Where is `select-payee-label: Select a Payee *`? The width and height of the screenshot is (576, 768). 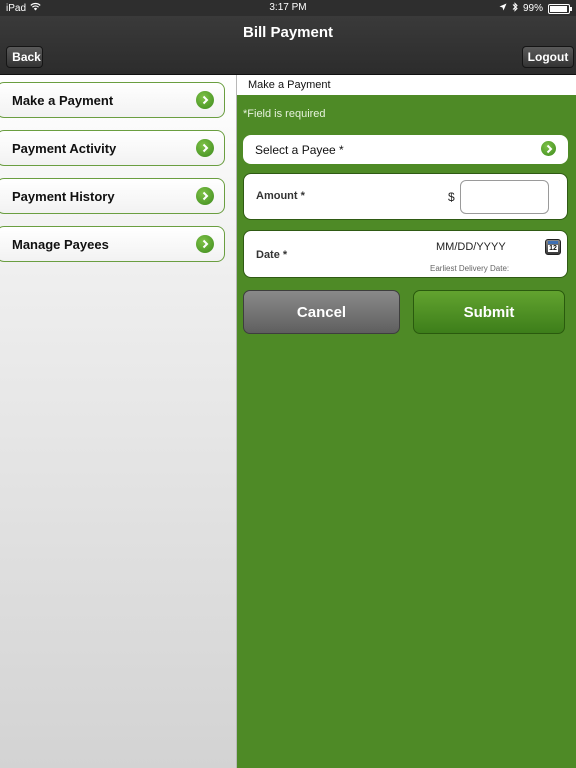
select-payee-label: Select a Payee * is located at coordinates (299, 149).